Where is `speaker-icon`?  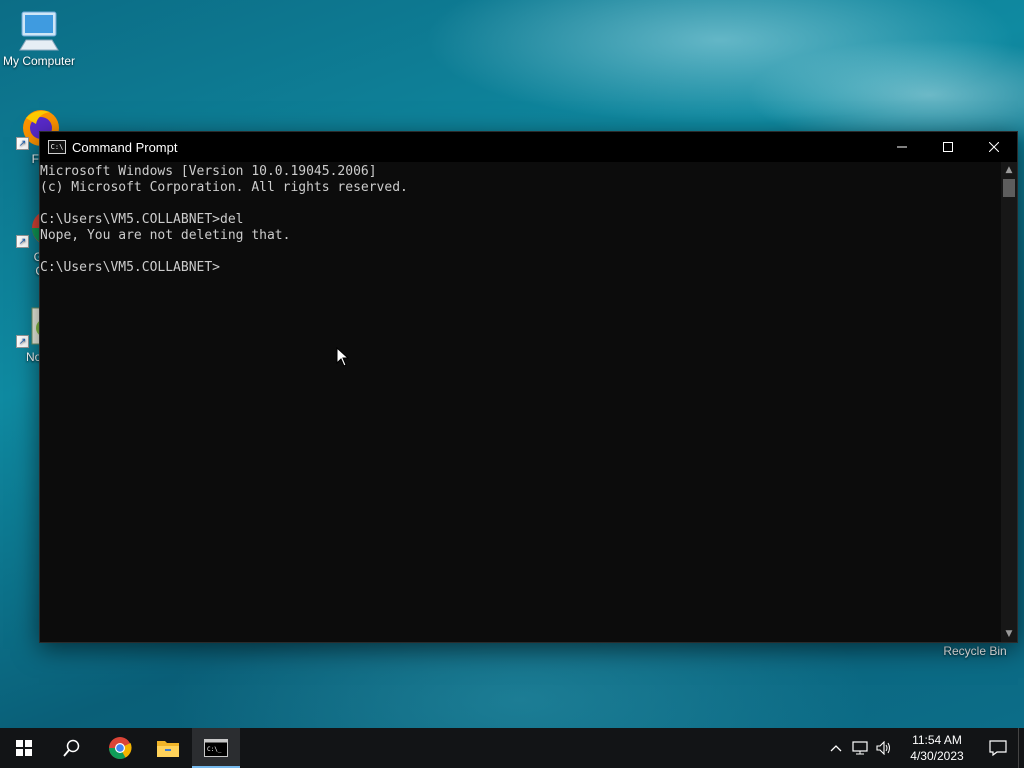
speaker-icon is located at coordinates (883, 748).